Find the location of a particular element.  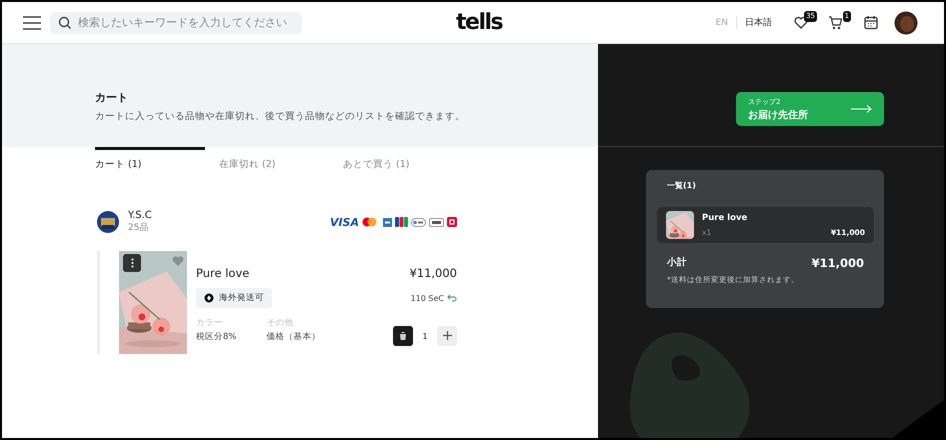

heart-icon is located at coordinates (801, 22).